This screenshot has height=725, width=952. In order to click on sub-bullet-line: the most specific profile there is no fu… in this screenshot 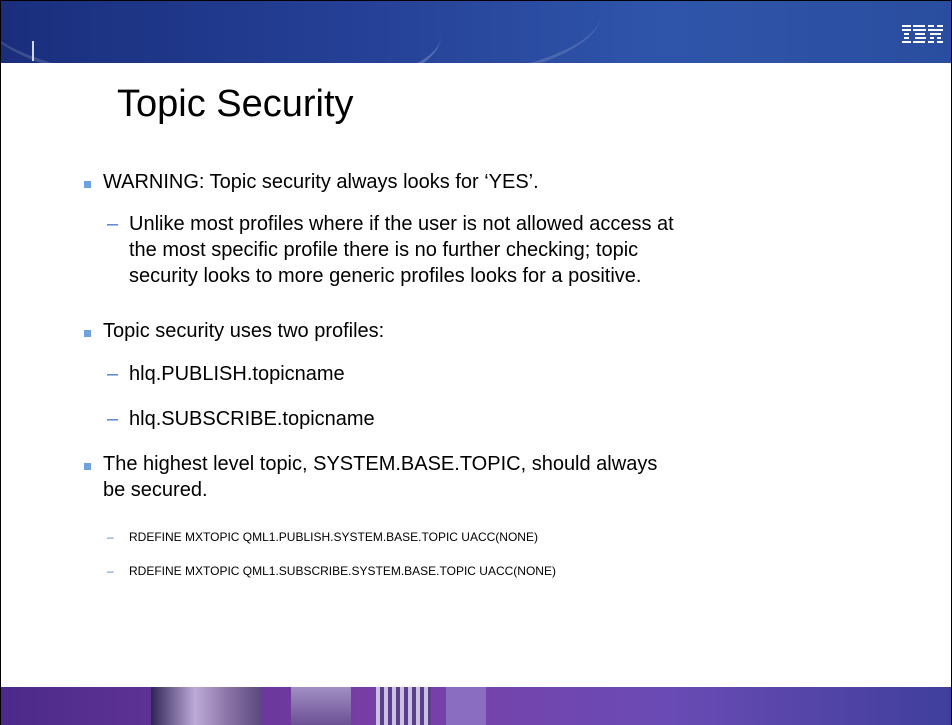, I will do `click(384, 250)`.